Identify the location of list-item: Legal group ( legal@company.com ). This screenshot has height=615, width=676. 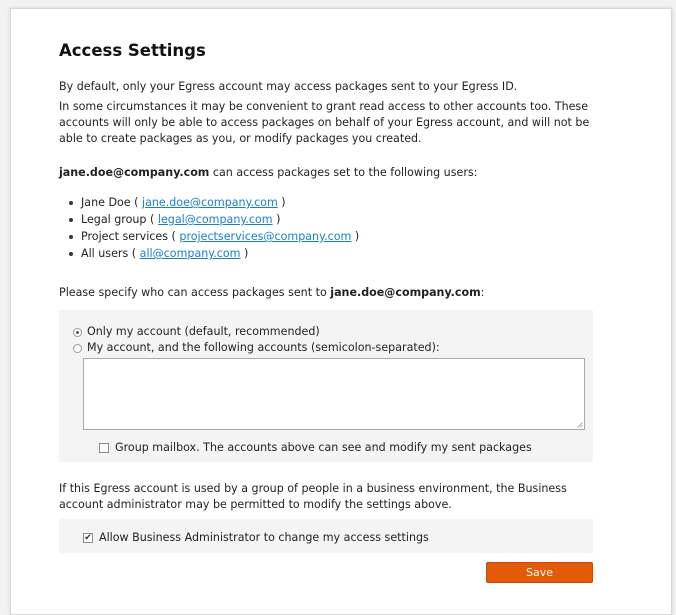
(209, 219).